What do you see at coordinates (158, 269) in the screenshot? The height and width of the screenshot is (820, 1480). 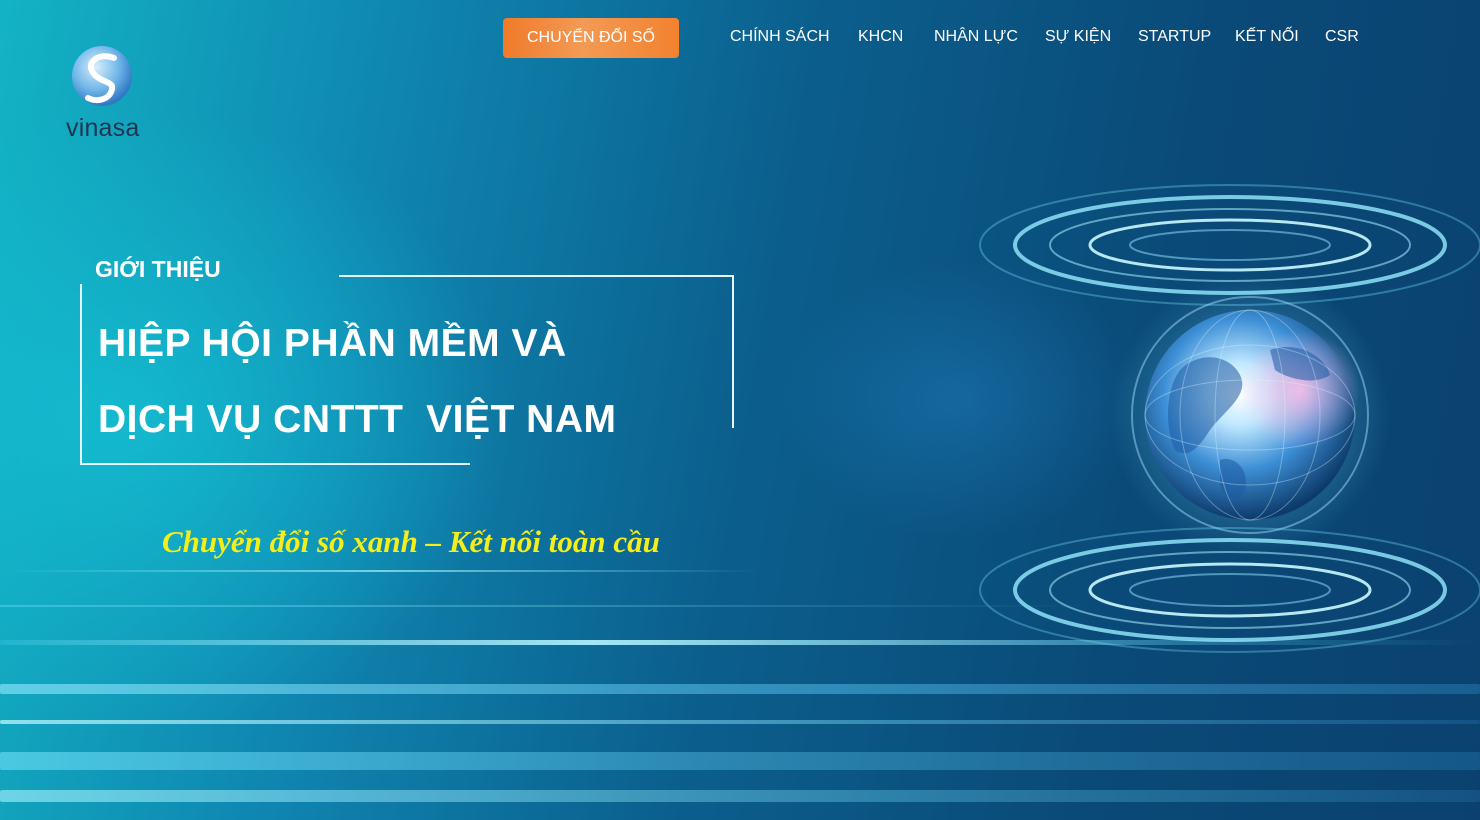 I see `intro-label: GIỚI THIỆU` at bounding box center [158, 269].